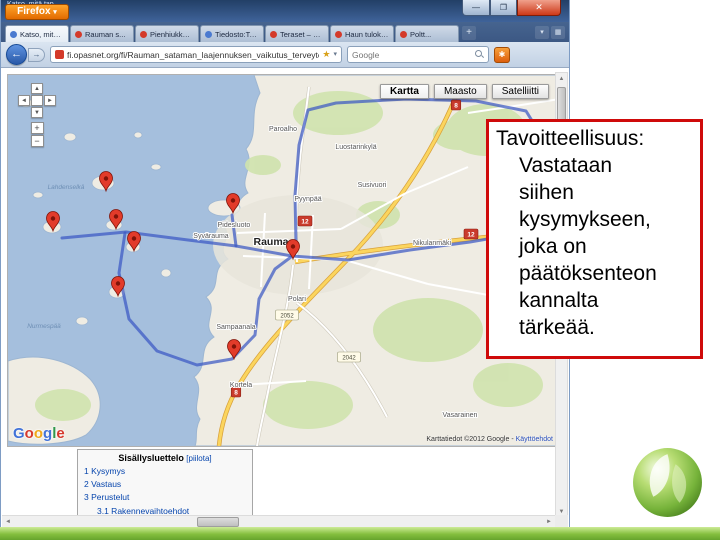 The width and height of the screenshot is (720, 540). Describe the element at coordinates (24, 100) in the screenshot. I see `pan-left-icon: ◄` at that location.